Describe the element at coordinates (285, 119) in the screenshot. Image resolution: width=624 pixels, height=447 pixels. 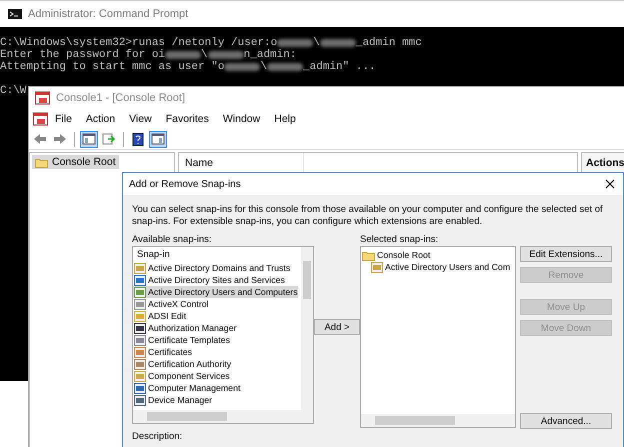
I see `menu-item: Help` at that location.